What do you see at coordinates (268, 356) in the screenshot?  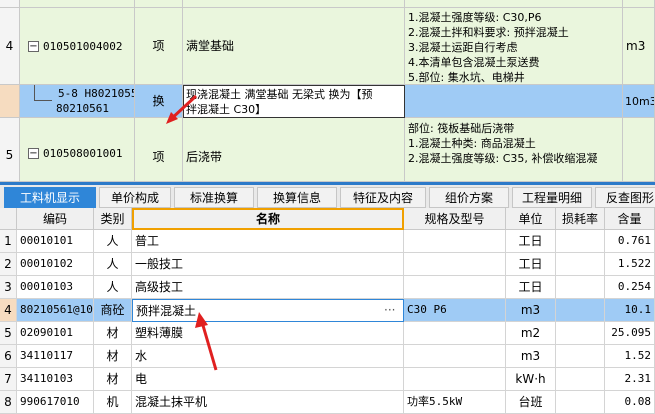 I see `name-cell: 水` at bounding box center [268, 356].